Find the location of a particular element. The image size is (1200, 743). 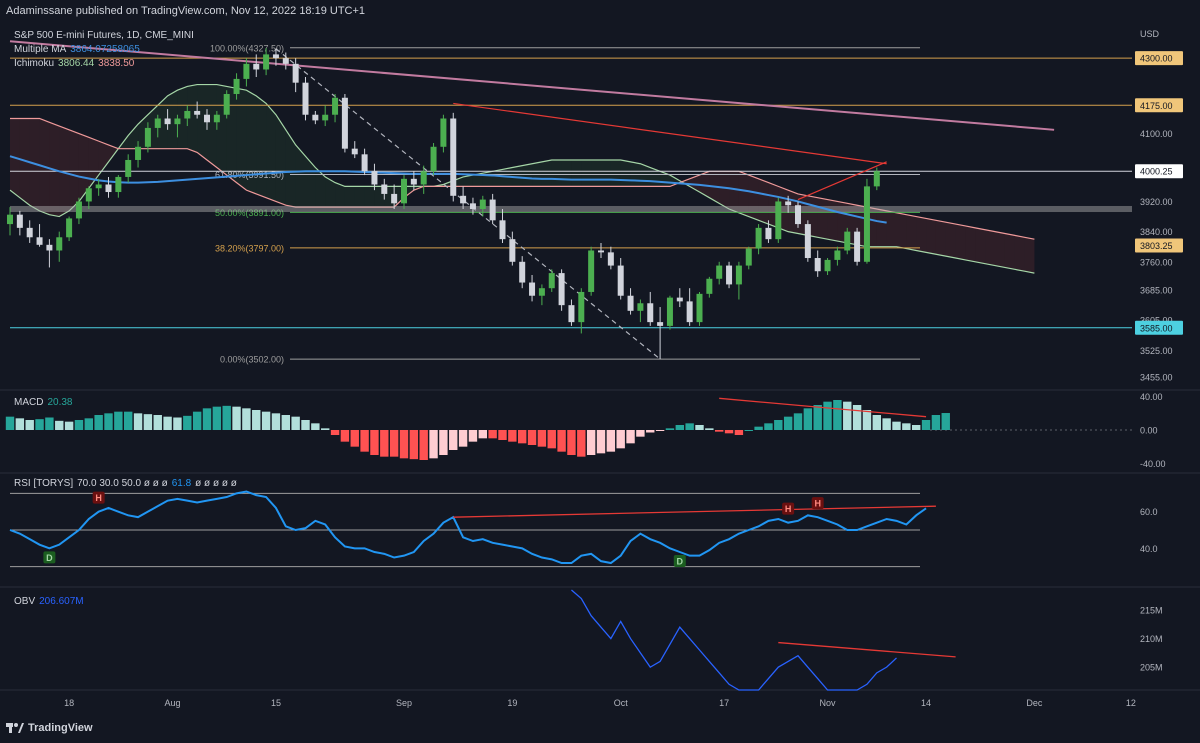

rsi-tick-label: 40.0 is located at coordinates (1149, 549).